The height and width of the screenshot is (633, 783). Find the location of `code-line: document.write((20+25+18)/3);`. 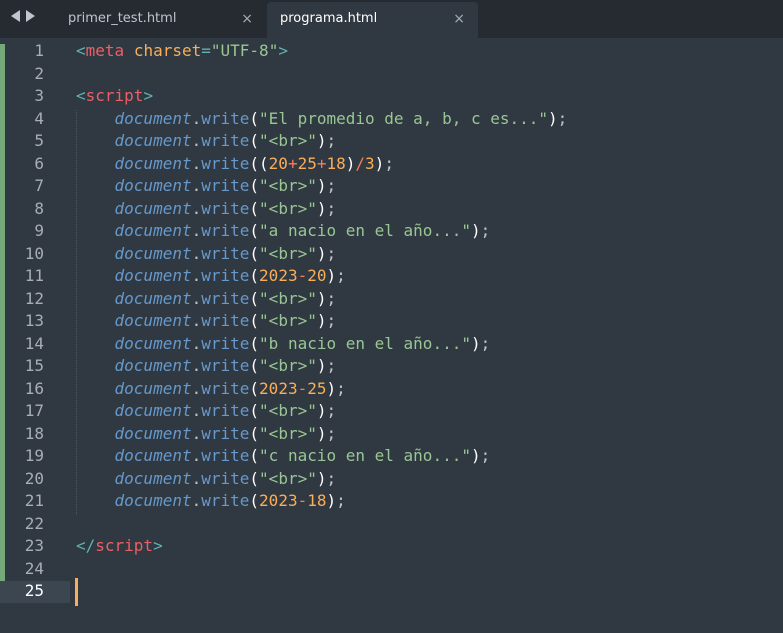

code-line: document.write((20+25+18)/3); is located at coordinates (235, 164).